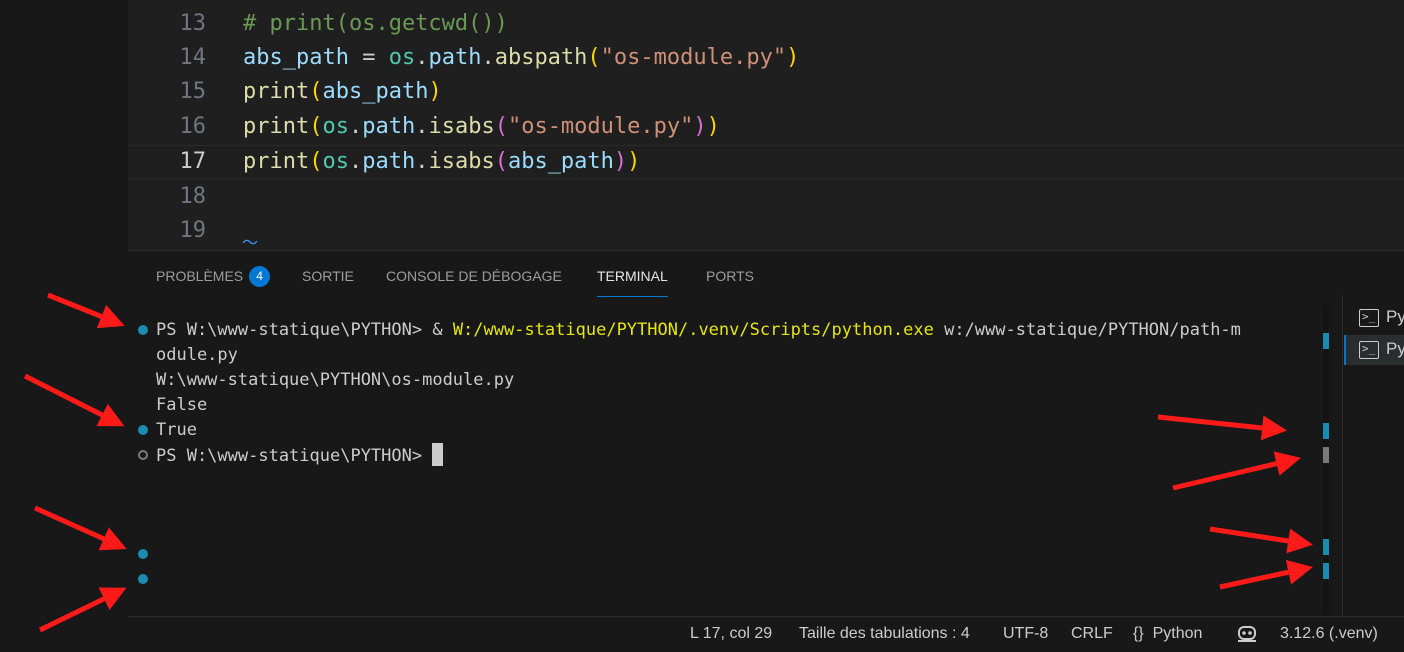 This screenshot has height=652, width=1404. What do you see at coordinates (176, 430) in the screenshot?
I see `terminal-line: True` at bounding box center [176, 430].